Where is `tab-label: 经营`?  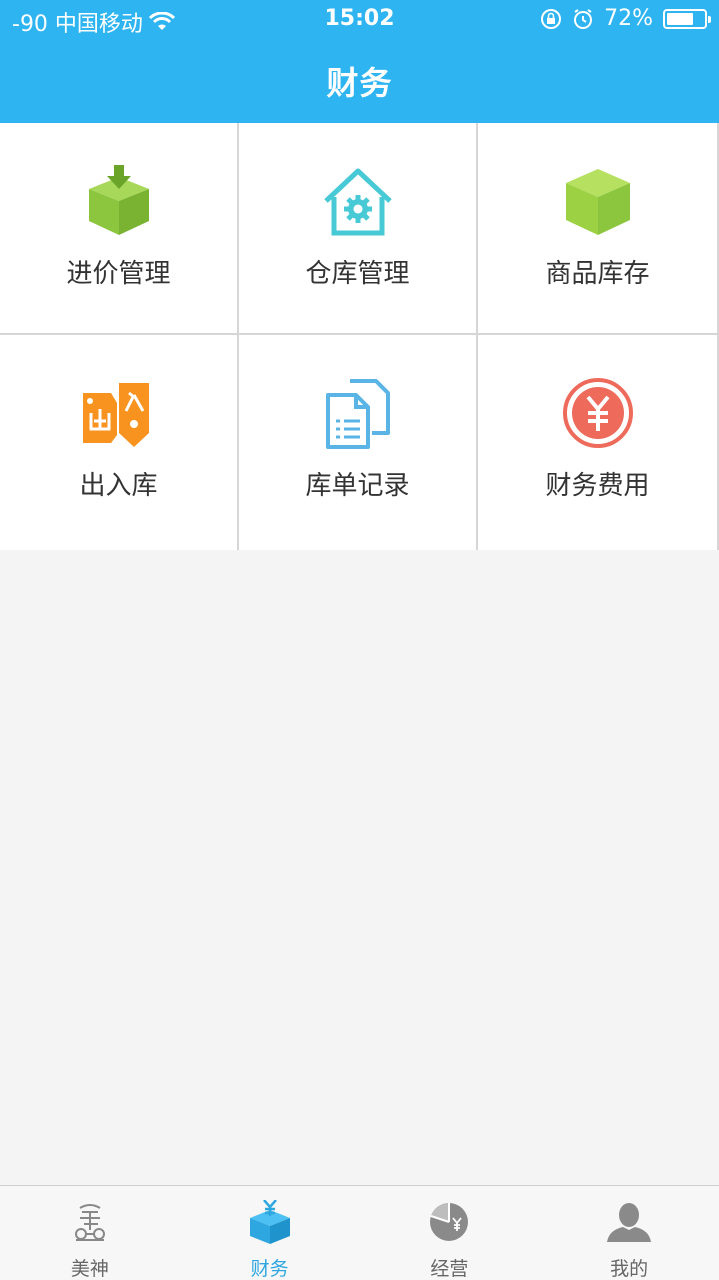
tab-label: 经营 is located at coordinates (449, 1269).